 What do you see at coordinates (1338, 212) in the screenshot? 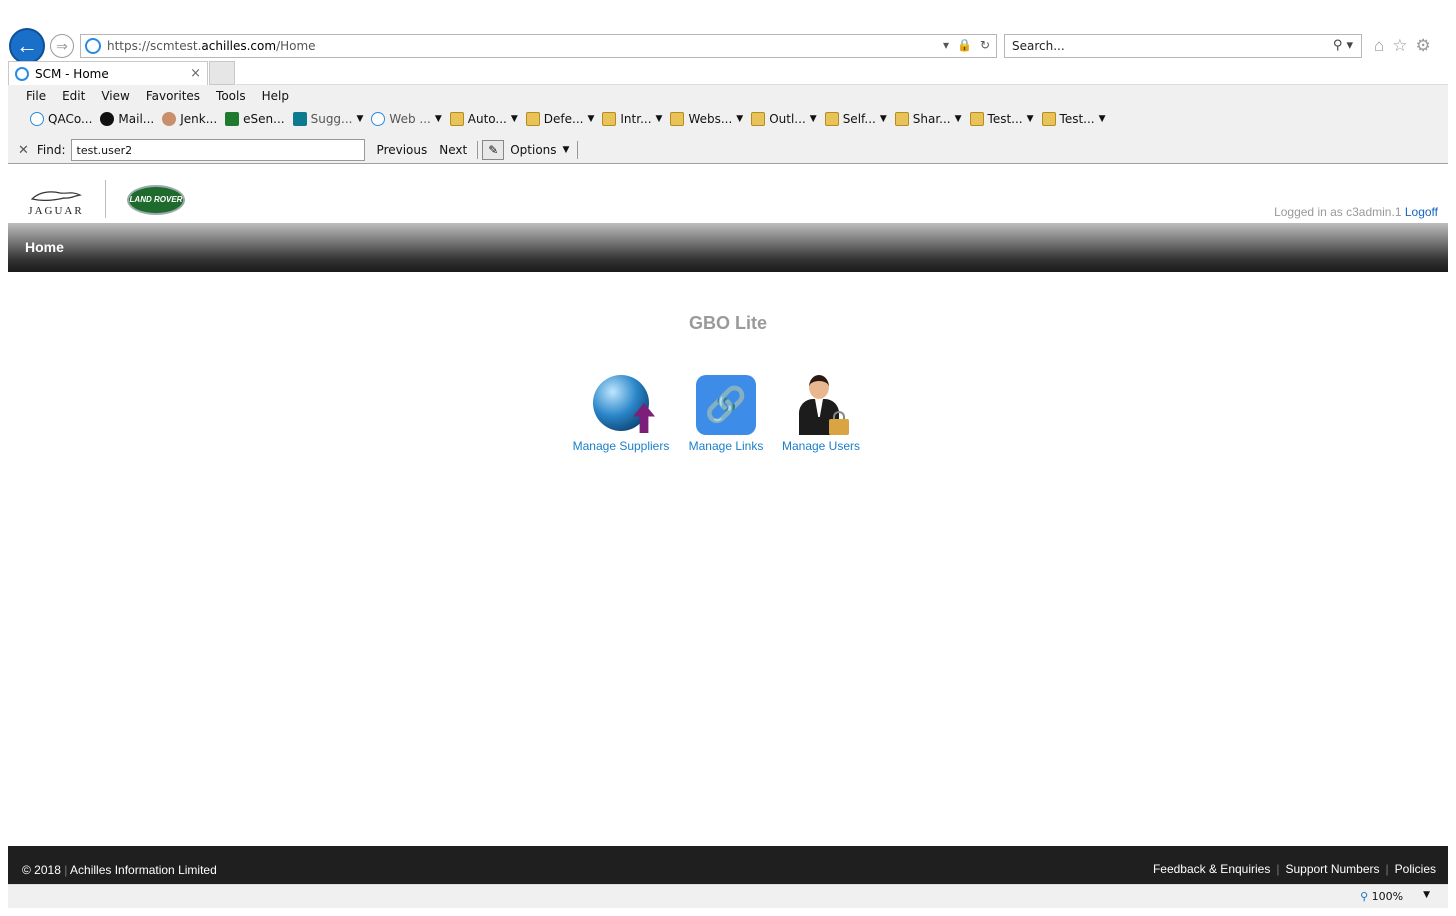
I see `logged-in-text: Logged in as c3admin.1` at bounding box center [1338, 212].